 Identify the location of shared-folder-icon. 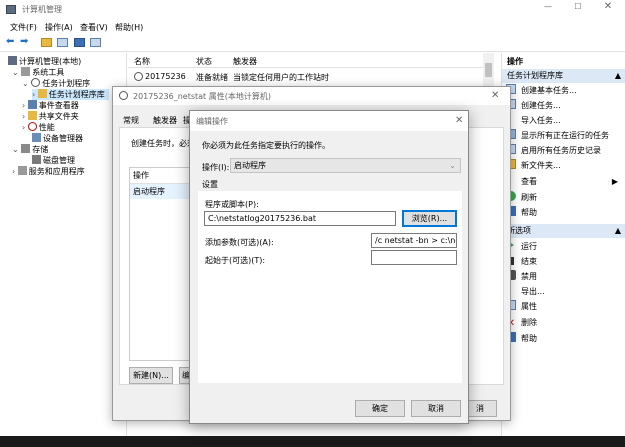
(32, 115).